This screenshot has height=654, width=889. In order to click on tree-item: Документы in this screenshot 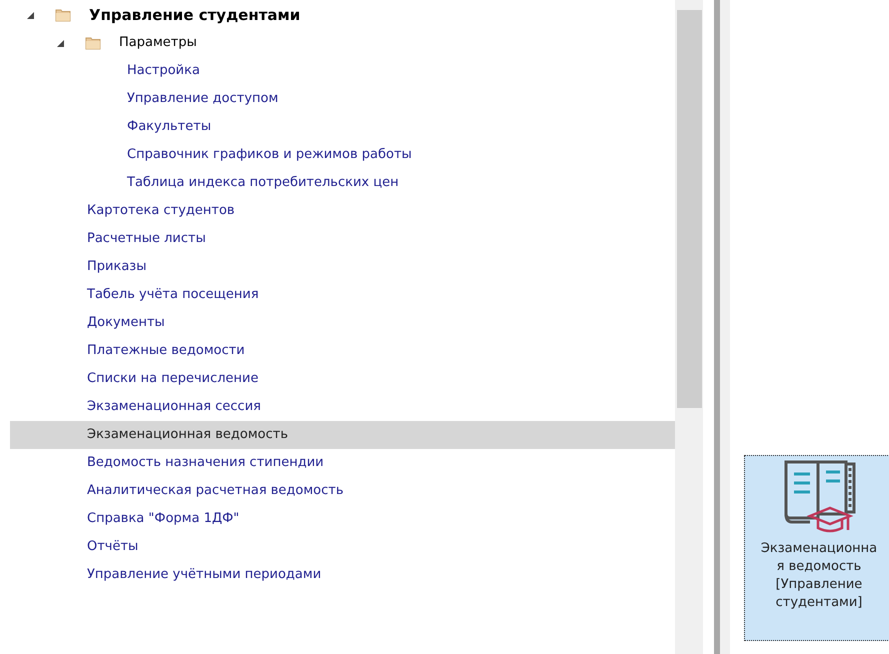, I will do `click(342, 323)`.